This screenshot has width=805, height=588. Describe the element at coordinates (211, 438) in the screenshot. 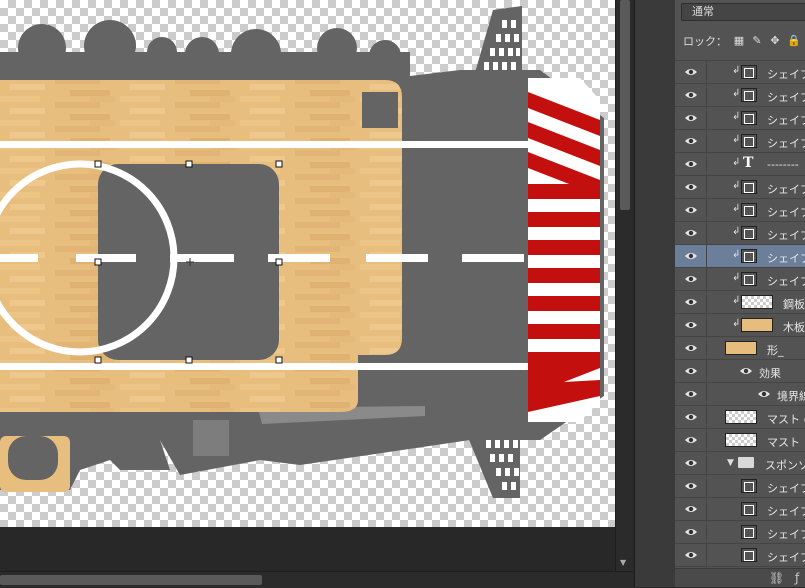

I see `deck-box` at that location.